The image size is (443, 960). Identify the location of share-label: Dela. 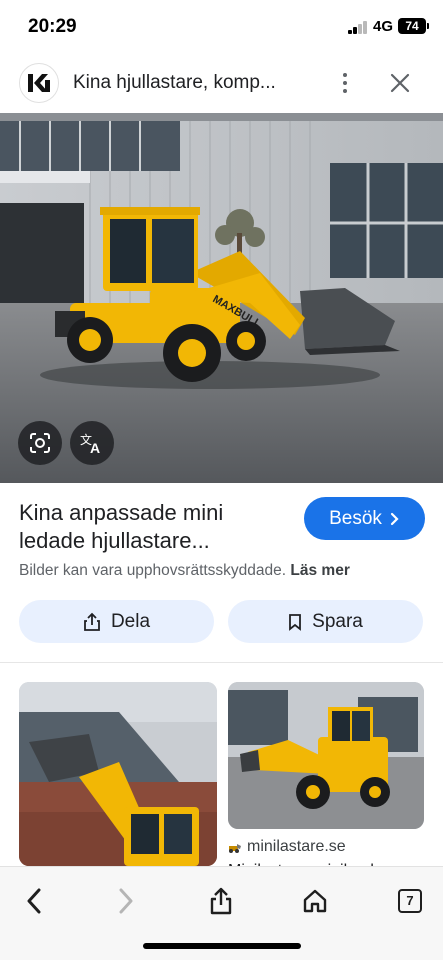
(130, 621).